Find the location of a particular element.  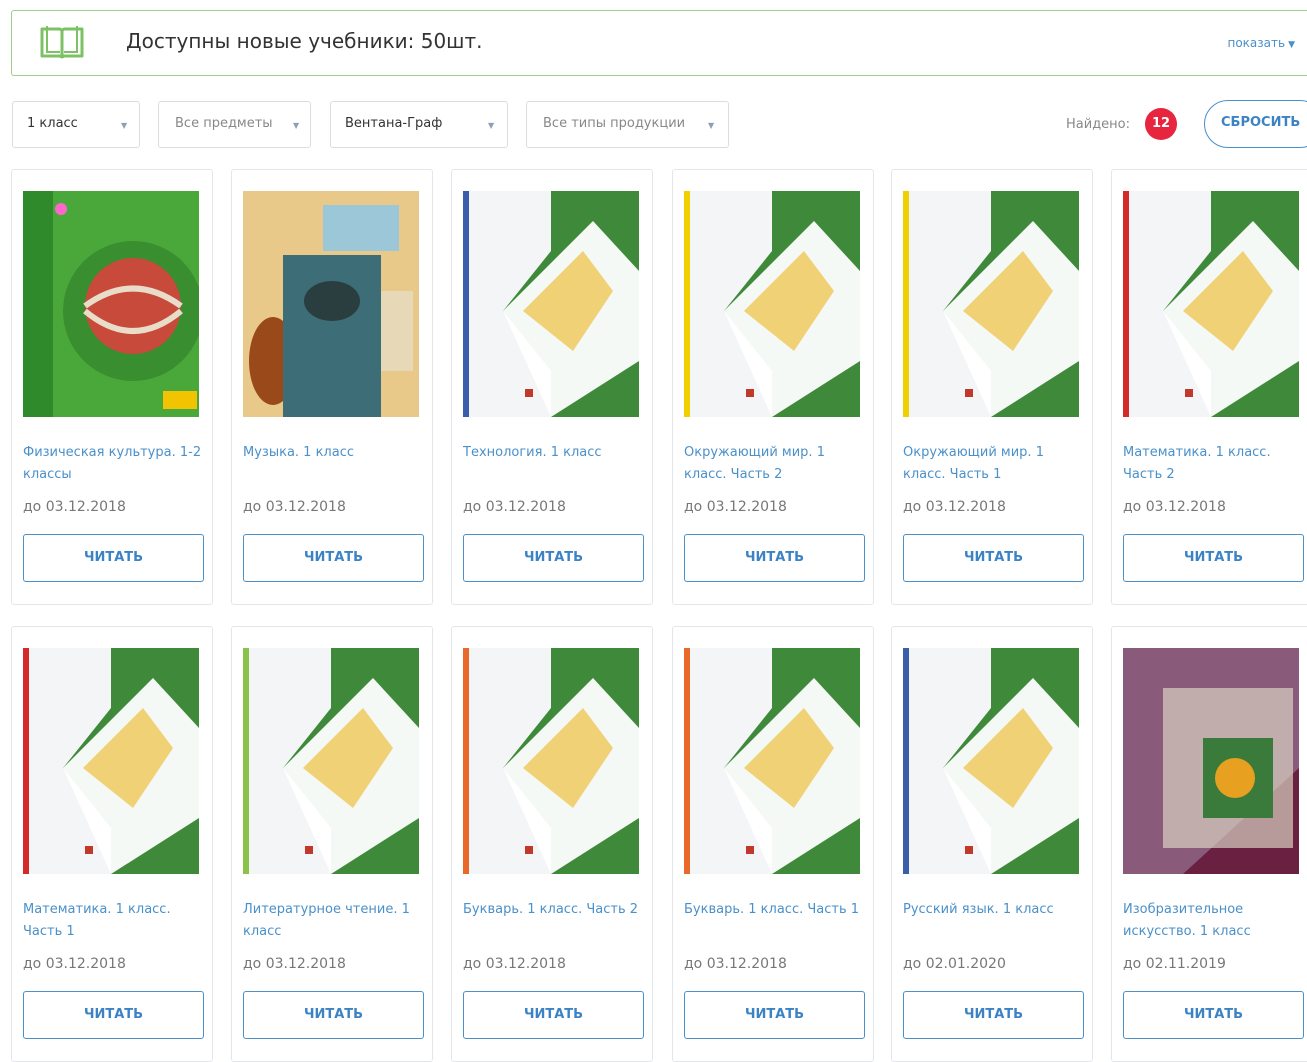

publisher-select-value: Вентана-Граф is located at coordinates (394, 123).